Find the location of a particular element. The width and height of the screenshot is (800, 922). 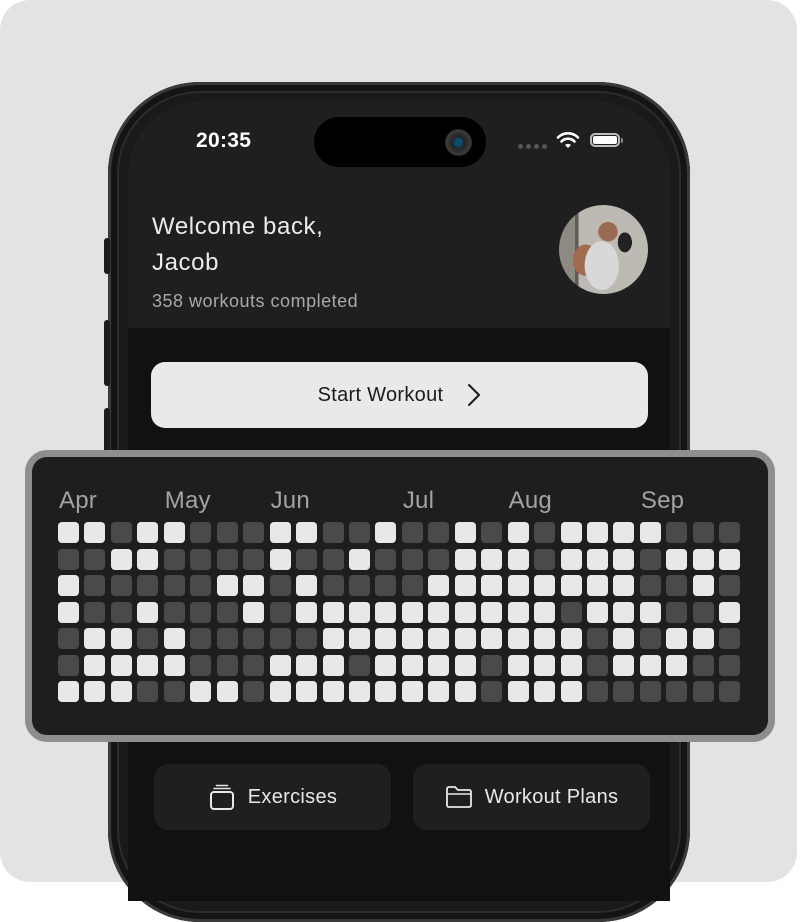

workout-plans-button: Workout Plans is located at coordinates (531, 797).